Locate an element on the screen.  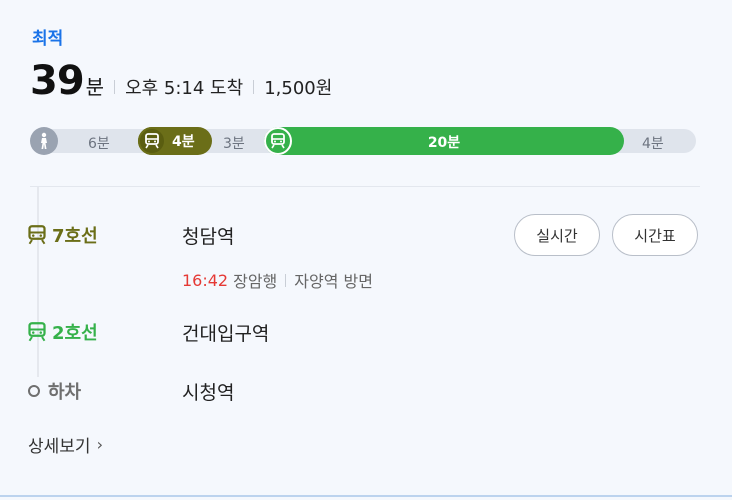
details-label: 상세보기 is located at coordinates (59, 447).